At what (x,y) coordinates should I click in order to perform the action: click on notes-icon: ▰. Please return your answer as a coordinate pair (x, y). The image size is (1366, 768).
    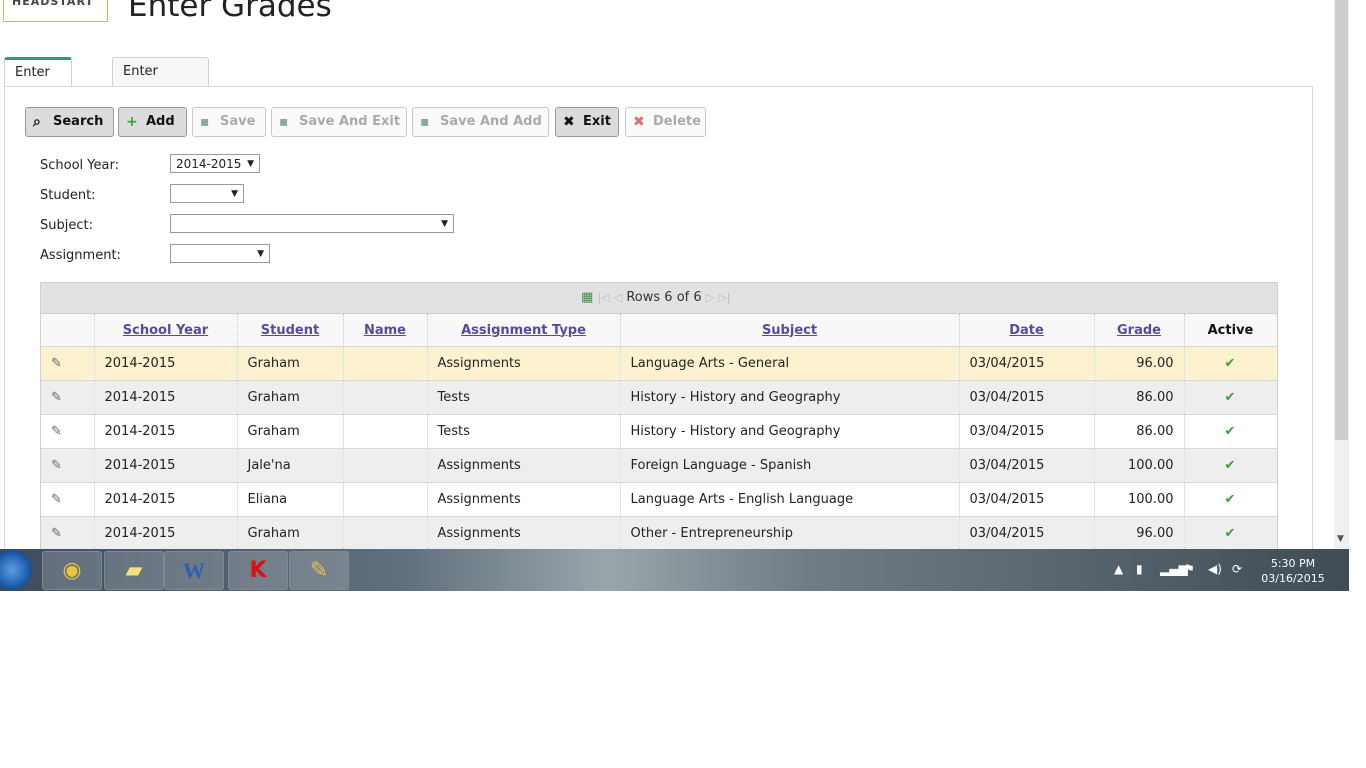
    Looking at the image, I should click on (134, 570).